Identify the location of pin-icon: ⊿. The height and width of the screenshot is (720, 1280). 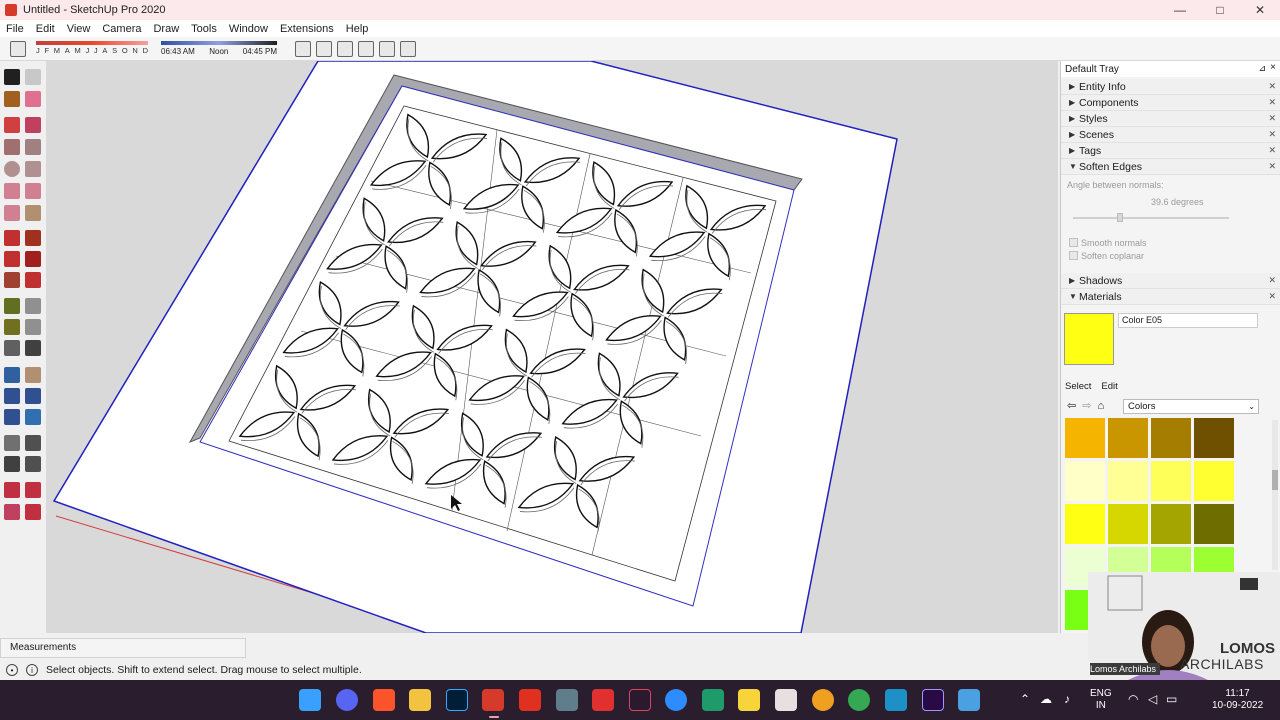
(1262, 68).